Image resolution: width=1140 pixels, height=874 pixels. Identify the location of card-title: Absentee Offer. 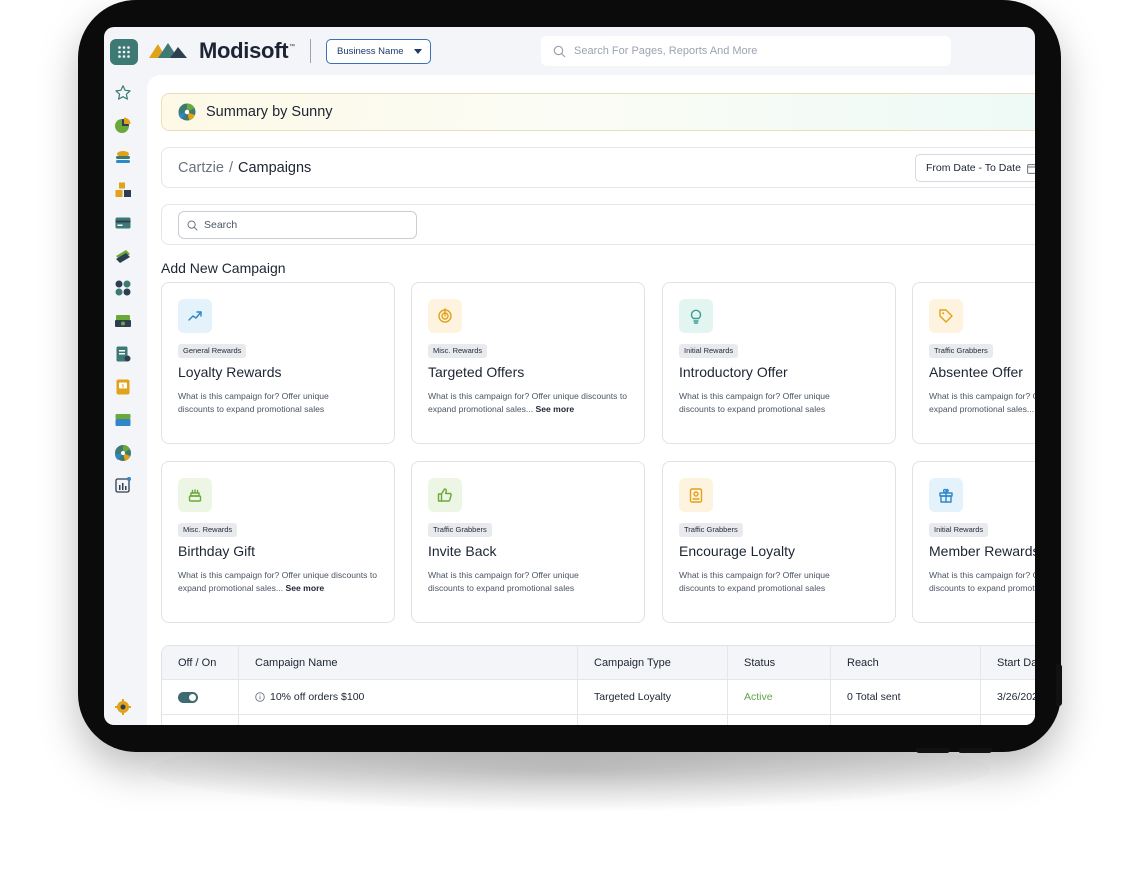
(976, 372).